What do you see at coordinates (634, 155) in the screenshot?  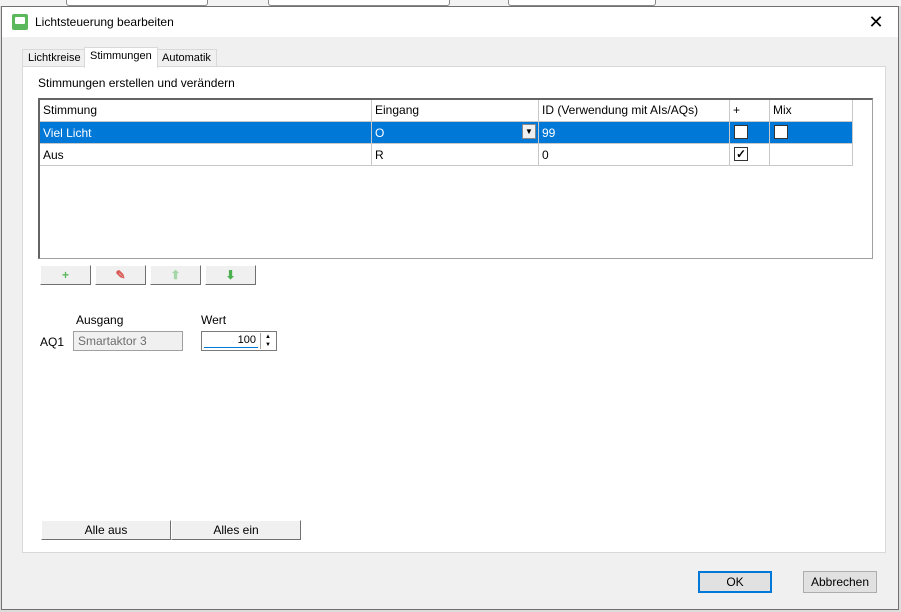 I see `cell-id: 0` at bounding box center [634, 155].